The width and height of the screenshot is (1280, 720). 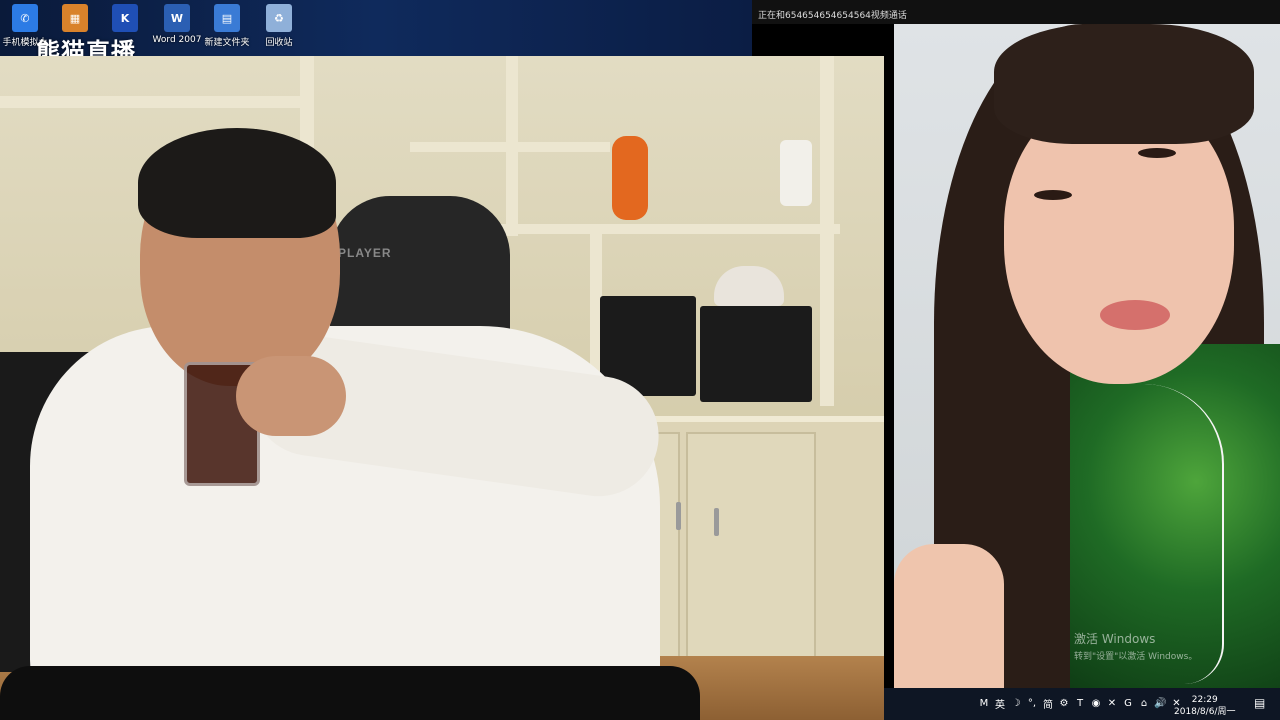 I want to click on activation-title: 激活 Windows, so click(x=1115, y=639).